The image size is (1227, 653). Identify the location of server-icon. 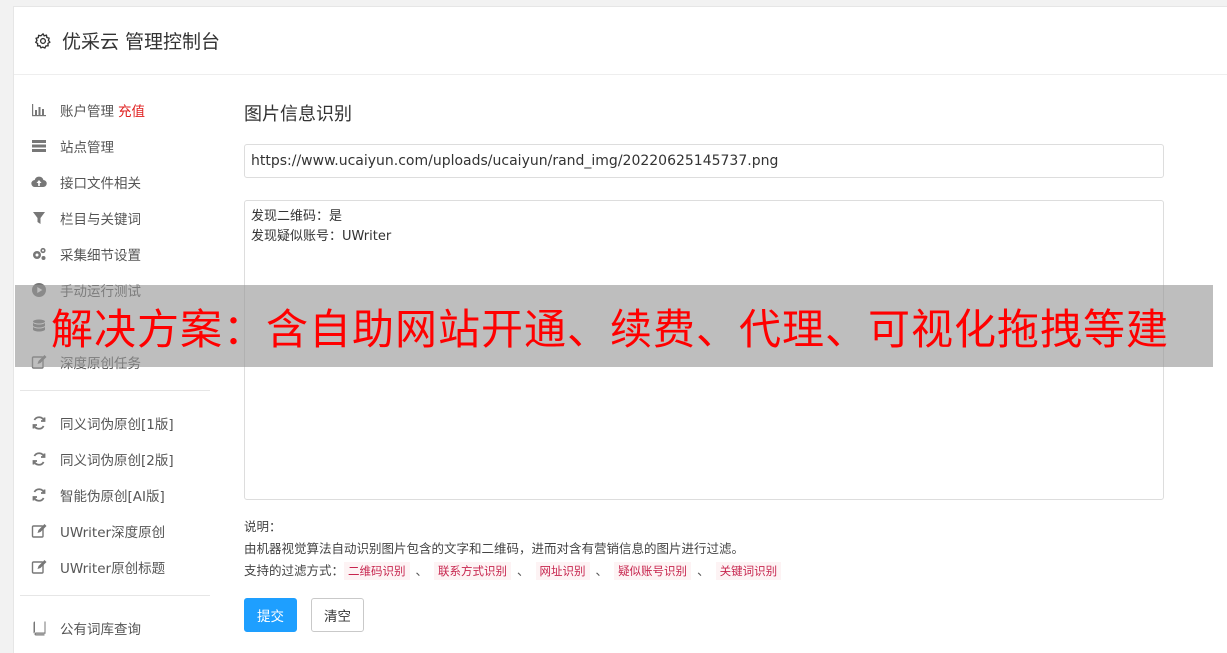
(39, 146).